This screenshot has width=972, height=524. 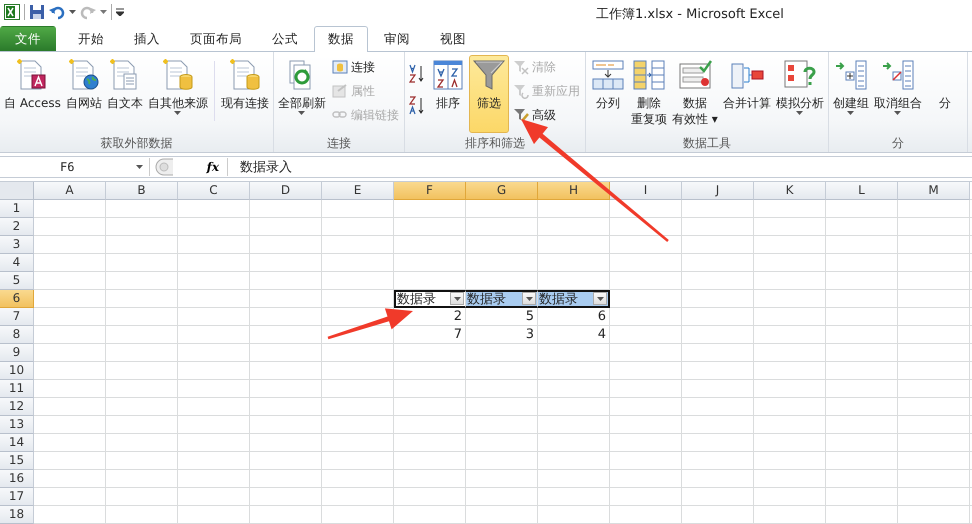 What do you see at coordinates (17, 317) in the screenshot?
I see `row-header: 7` at bounding box center [17, 317].